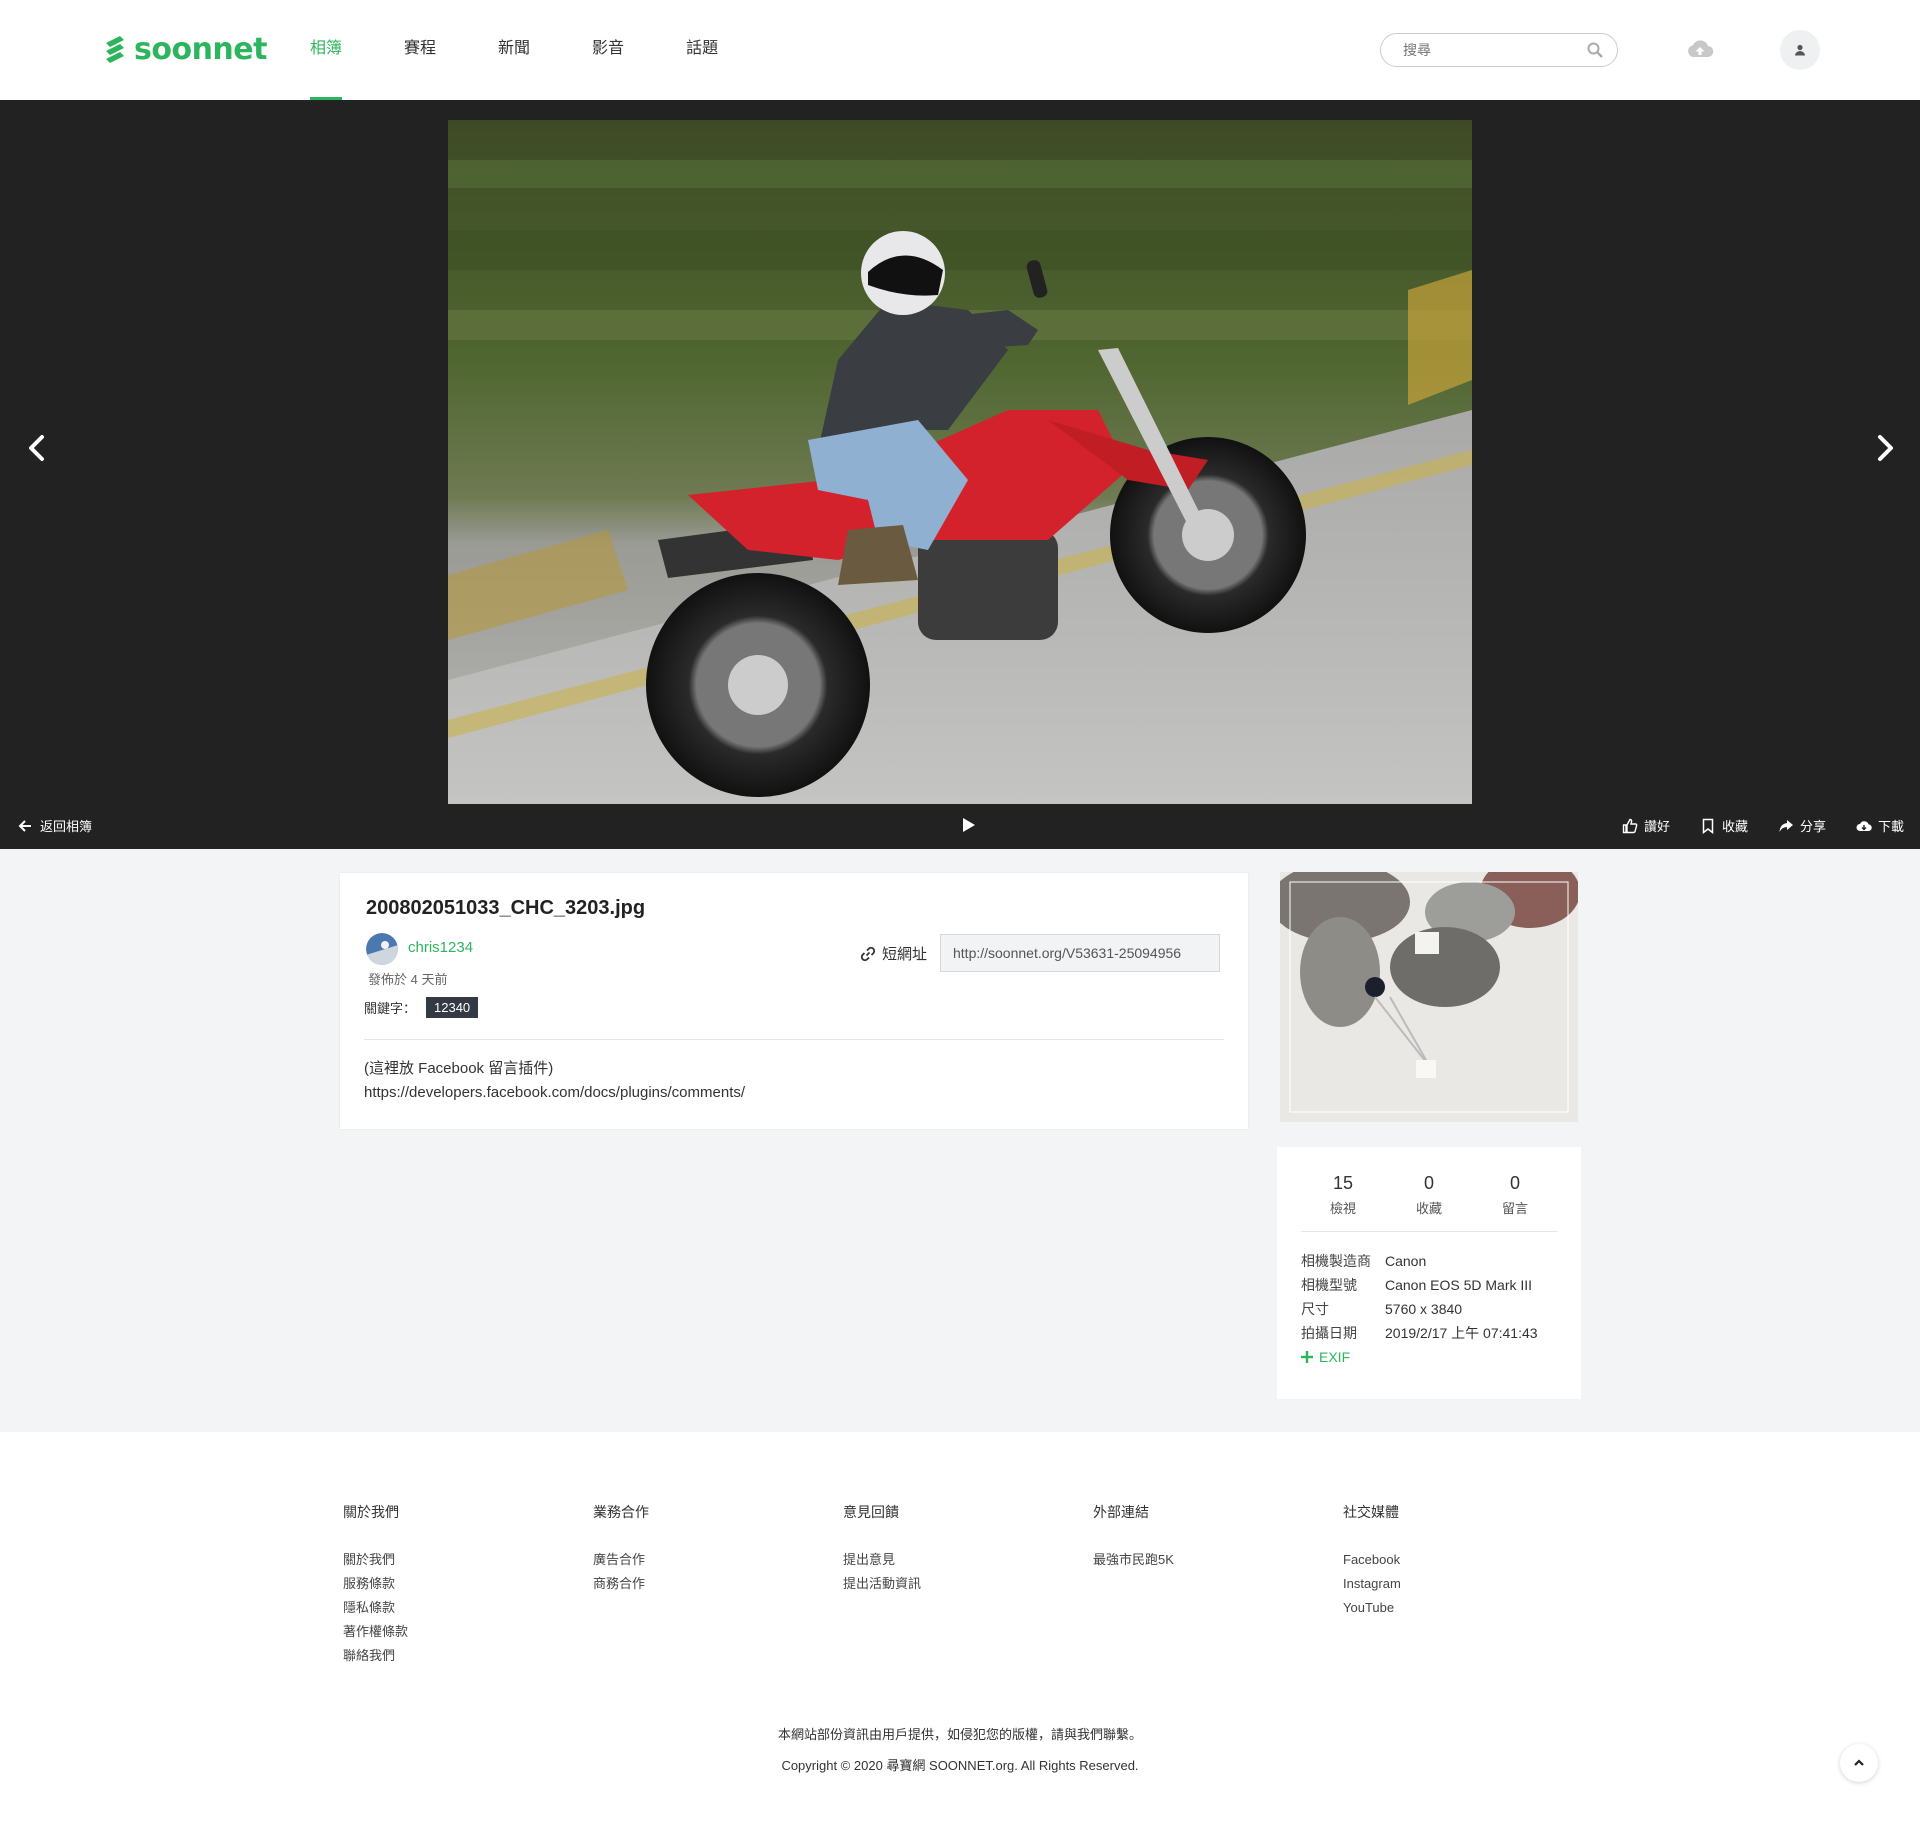 The width and height of the screenshot is (1920, 1824). I want to click on download-button: 下載, so click(1880, 825).